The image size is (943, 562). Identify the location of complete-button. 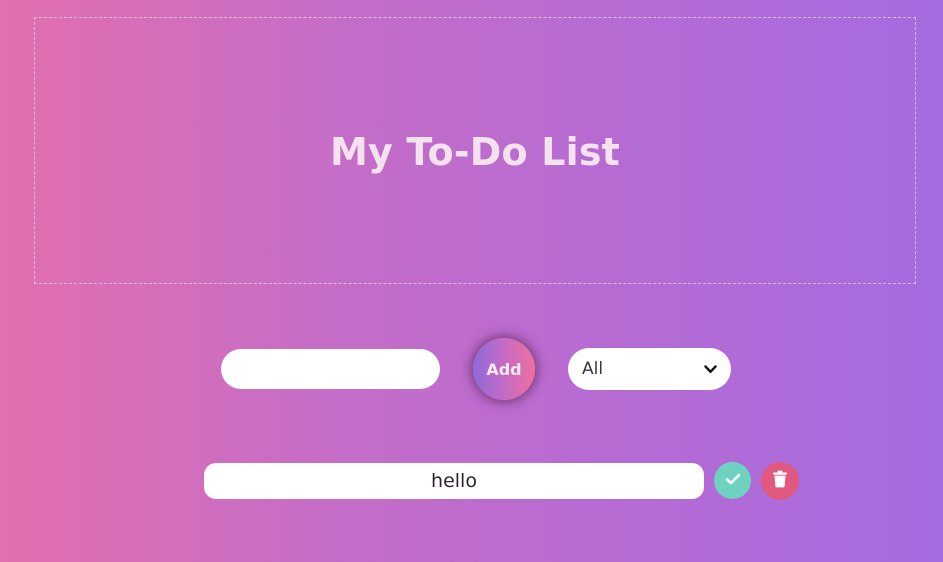
(732, 480).